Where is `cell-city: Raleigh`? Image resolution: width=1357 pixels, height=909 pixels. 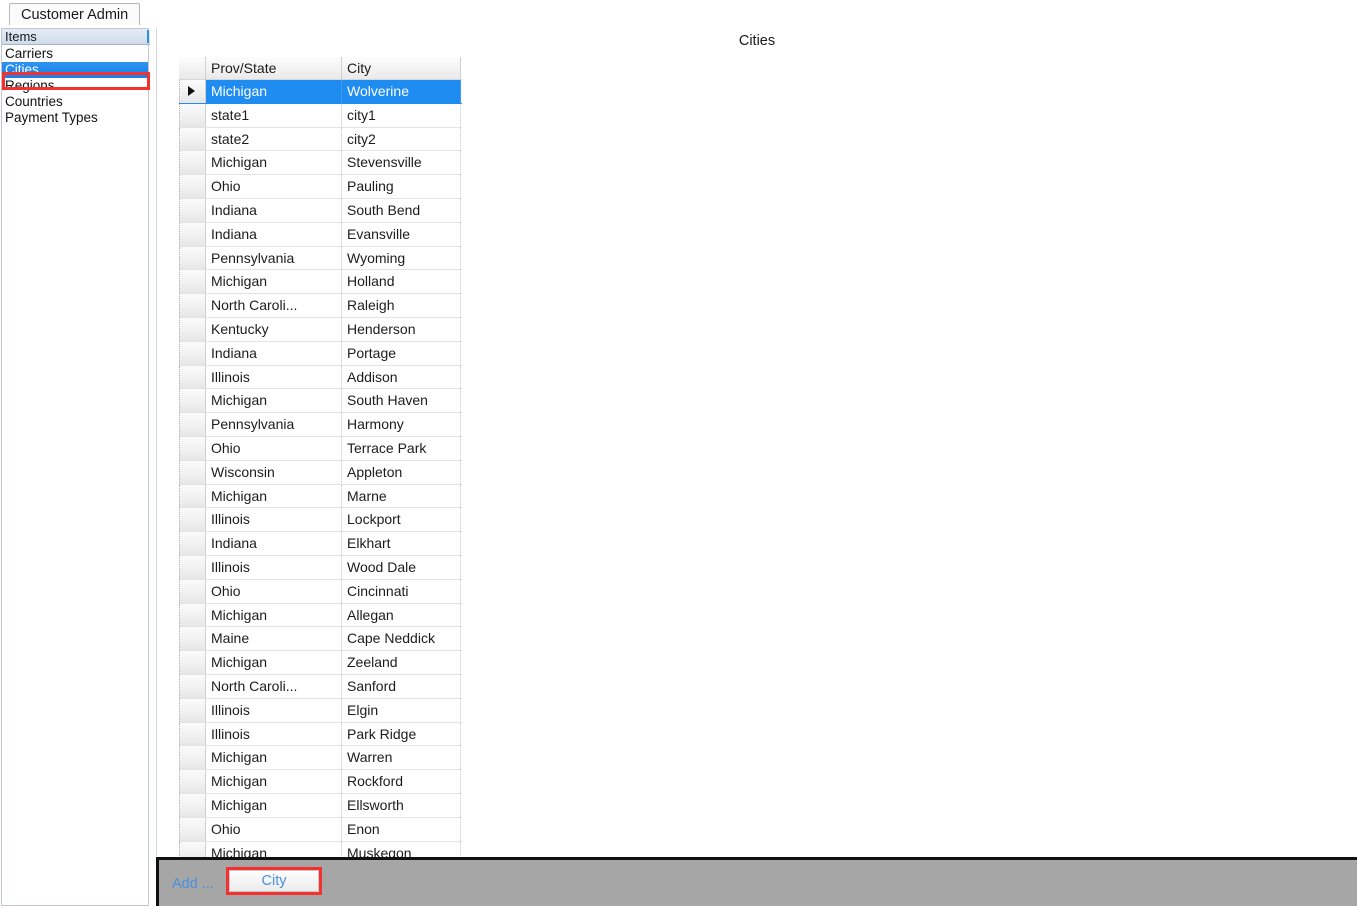 cell-city: Raleigh is located at coordinates (401, 305).